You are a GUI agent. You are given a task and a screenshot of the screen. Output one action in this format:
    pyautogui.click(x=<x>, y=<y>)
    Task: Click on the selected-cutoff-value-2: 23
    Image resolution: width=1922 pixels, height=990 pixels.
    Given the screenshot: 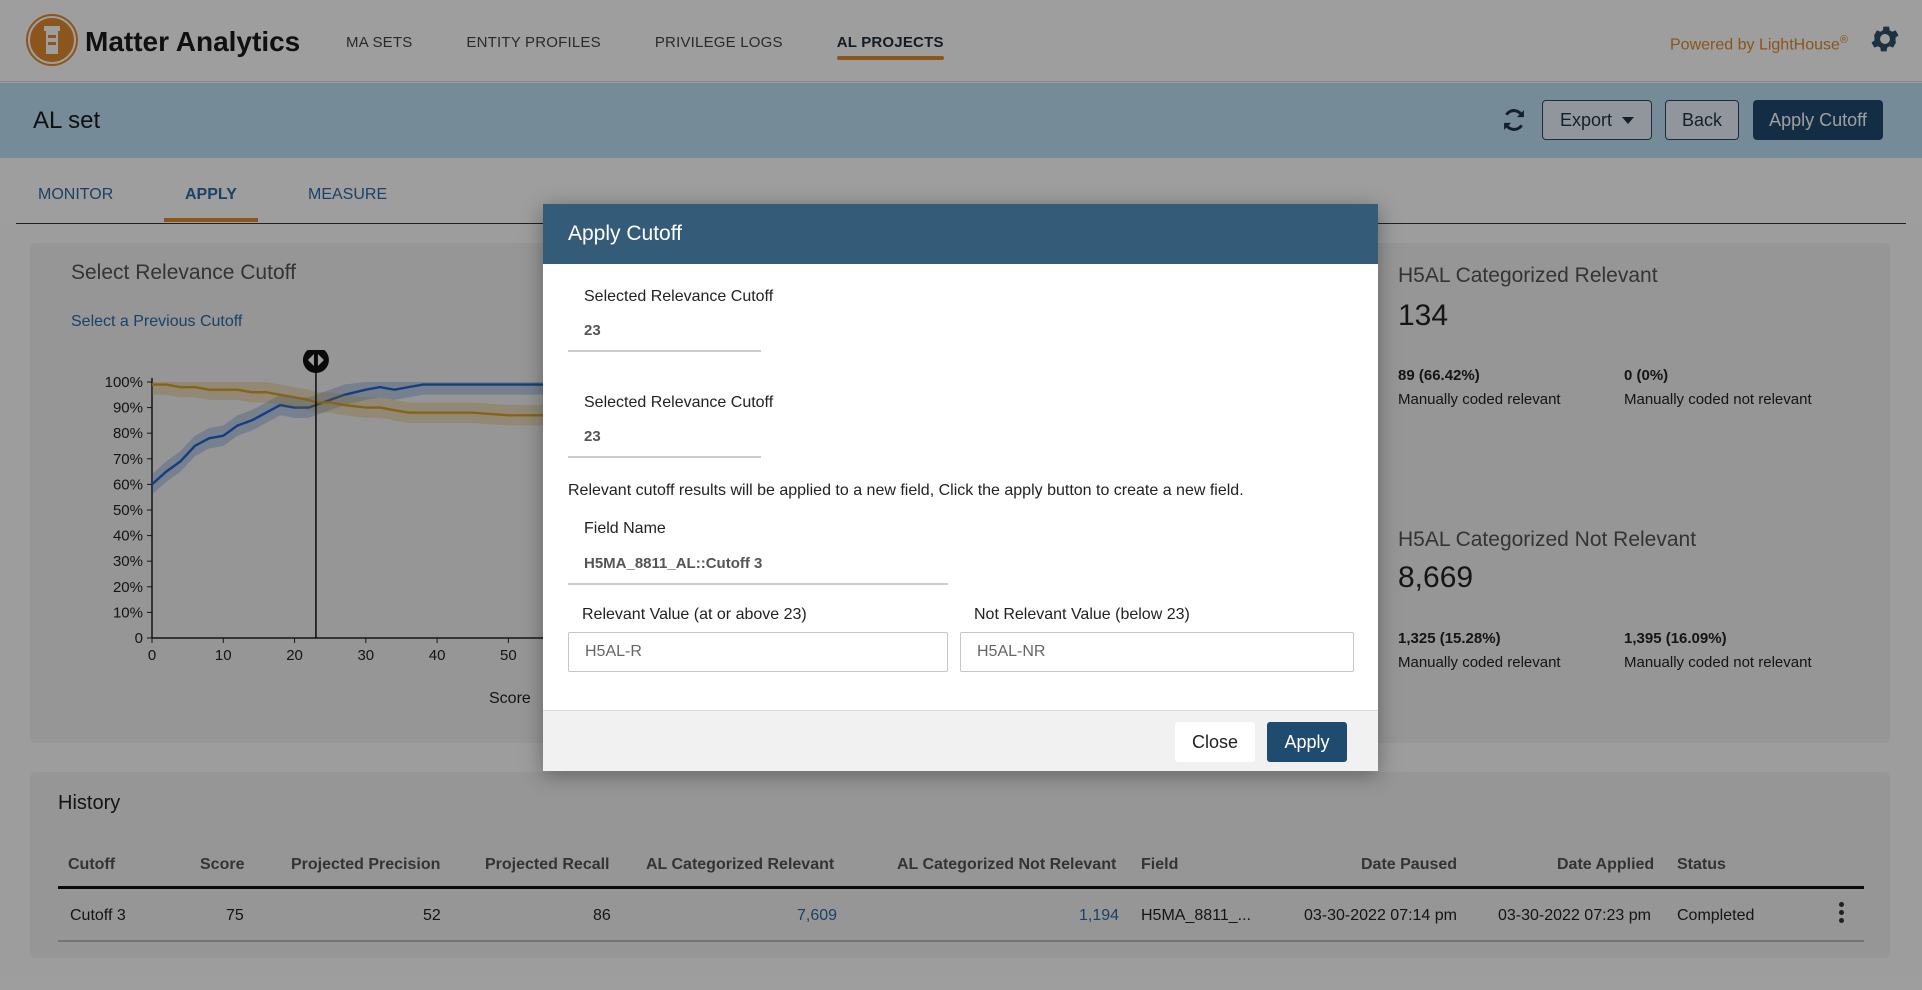 What is the action you would take?
    pyautogui.click(x=592, y=436)
    